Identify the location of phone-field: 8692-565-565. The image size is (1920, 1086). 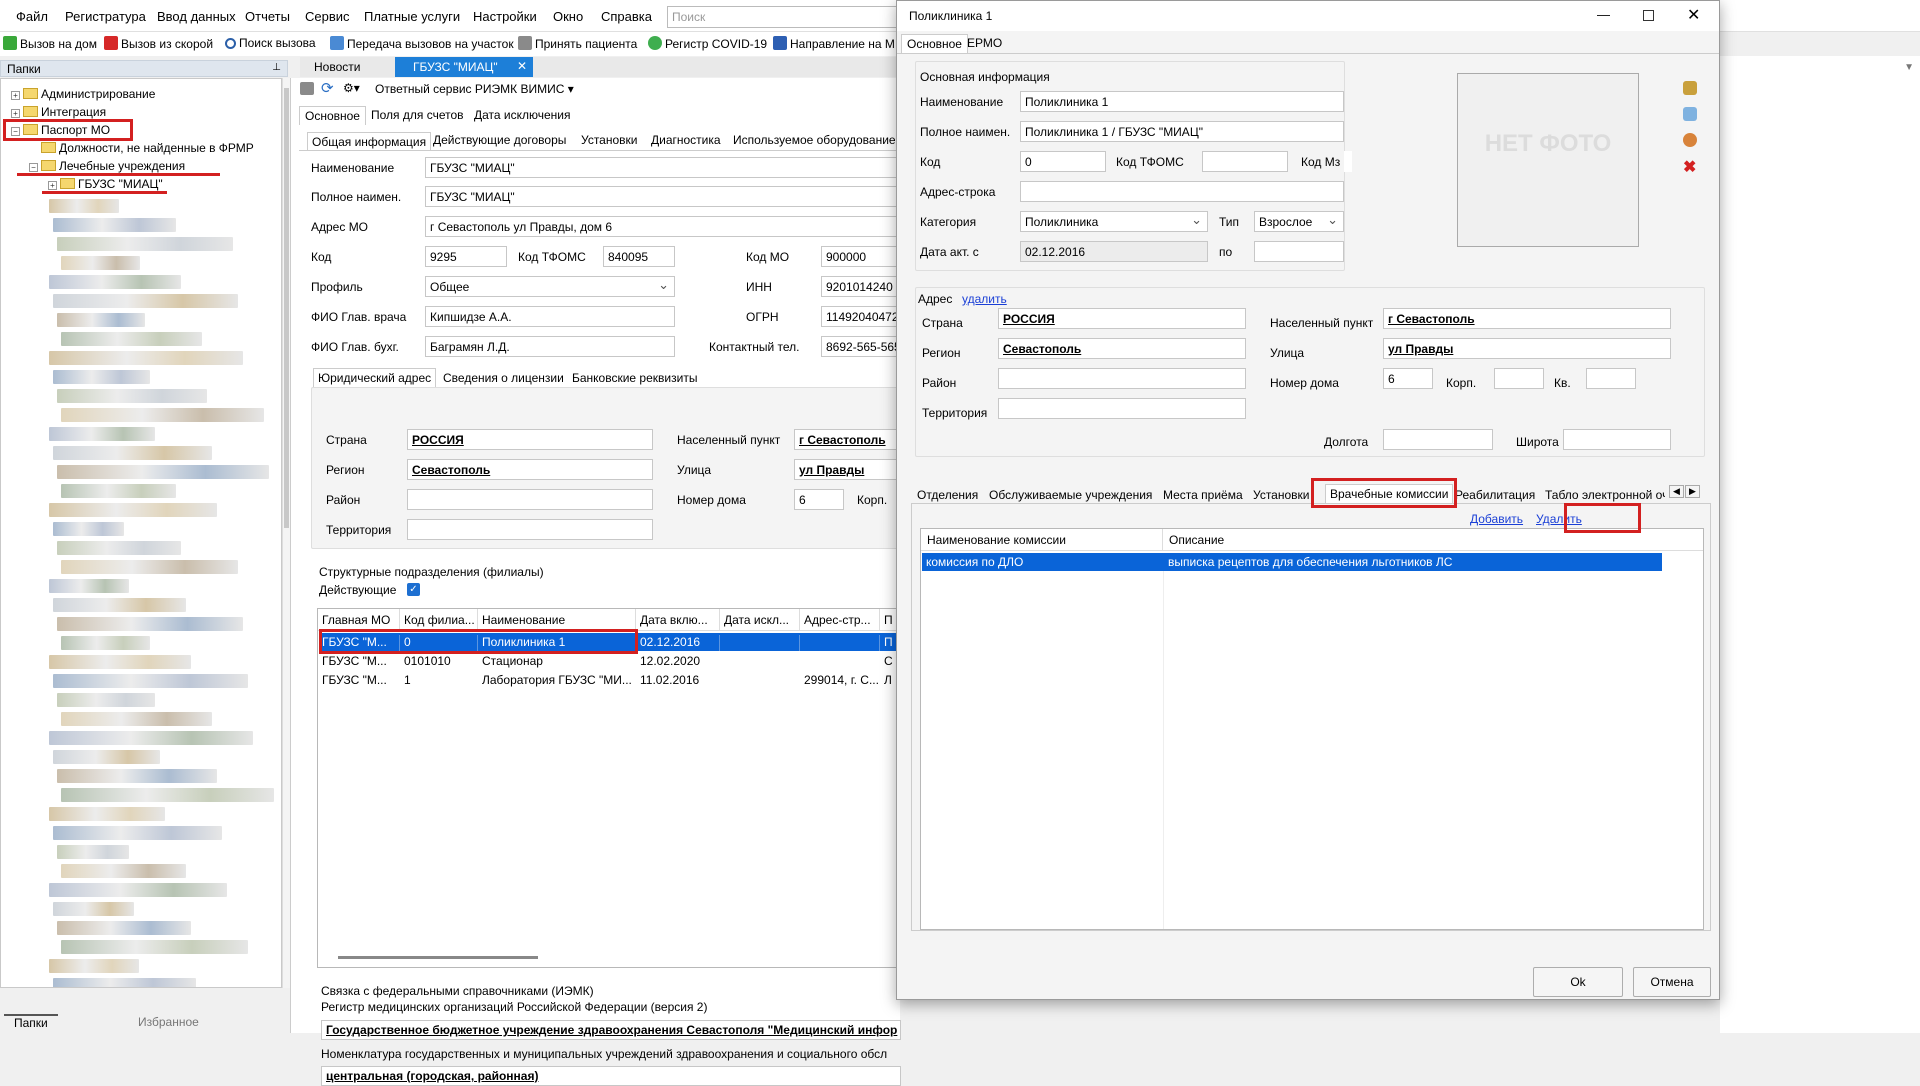
(861, 346).